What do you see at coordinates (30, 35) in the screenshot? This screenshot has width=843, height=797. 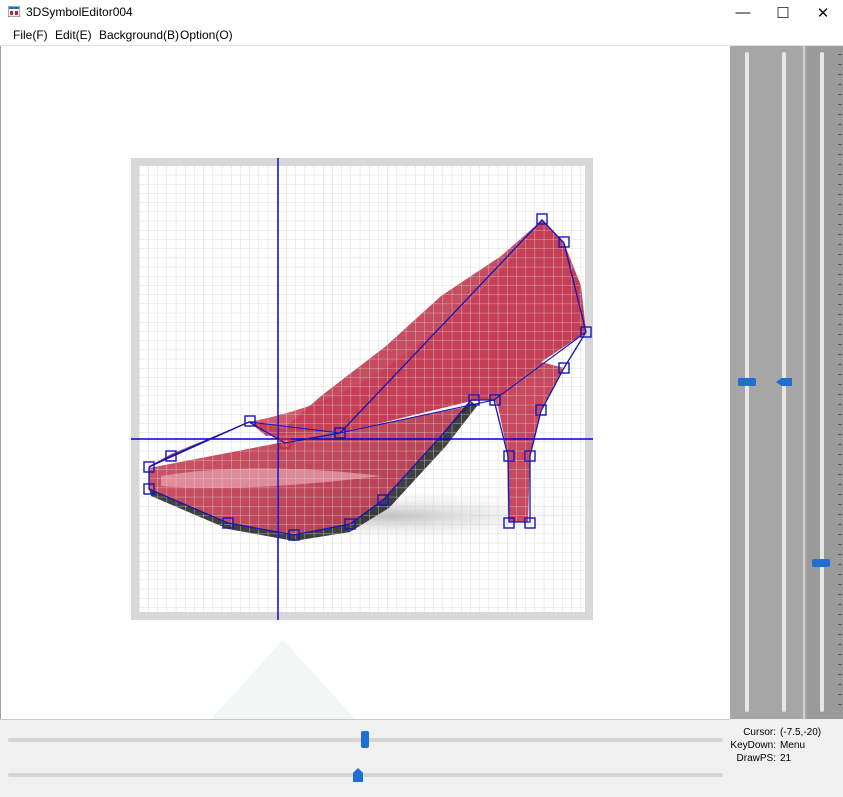 I see `menu-file: File(F)` at bounding box center [30, 35].